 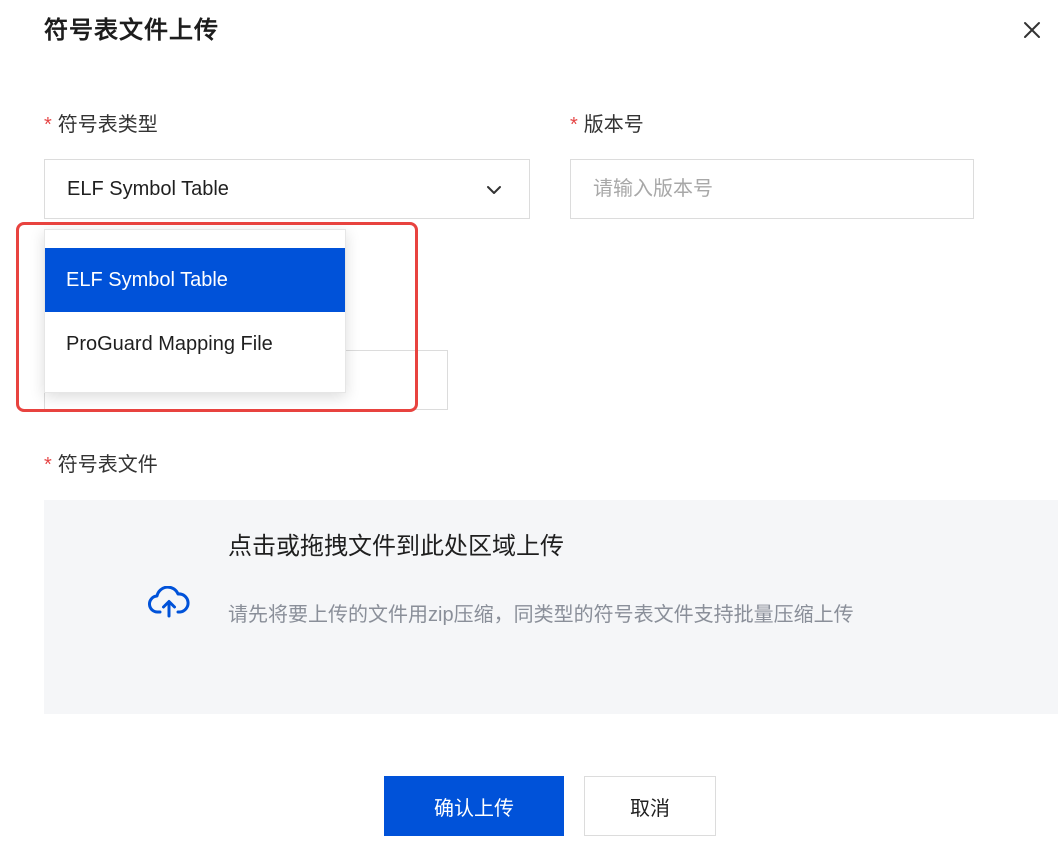 I want to click on symbol-type-select: ELF Symbol Table, so click(x=287, y=189).